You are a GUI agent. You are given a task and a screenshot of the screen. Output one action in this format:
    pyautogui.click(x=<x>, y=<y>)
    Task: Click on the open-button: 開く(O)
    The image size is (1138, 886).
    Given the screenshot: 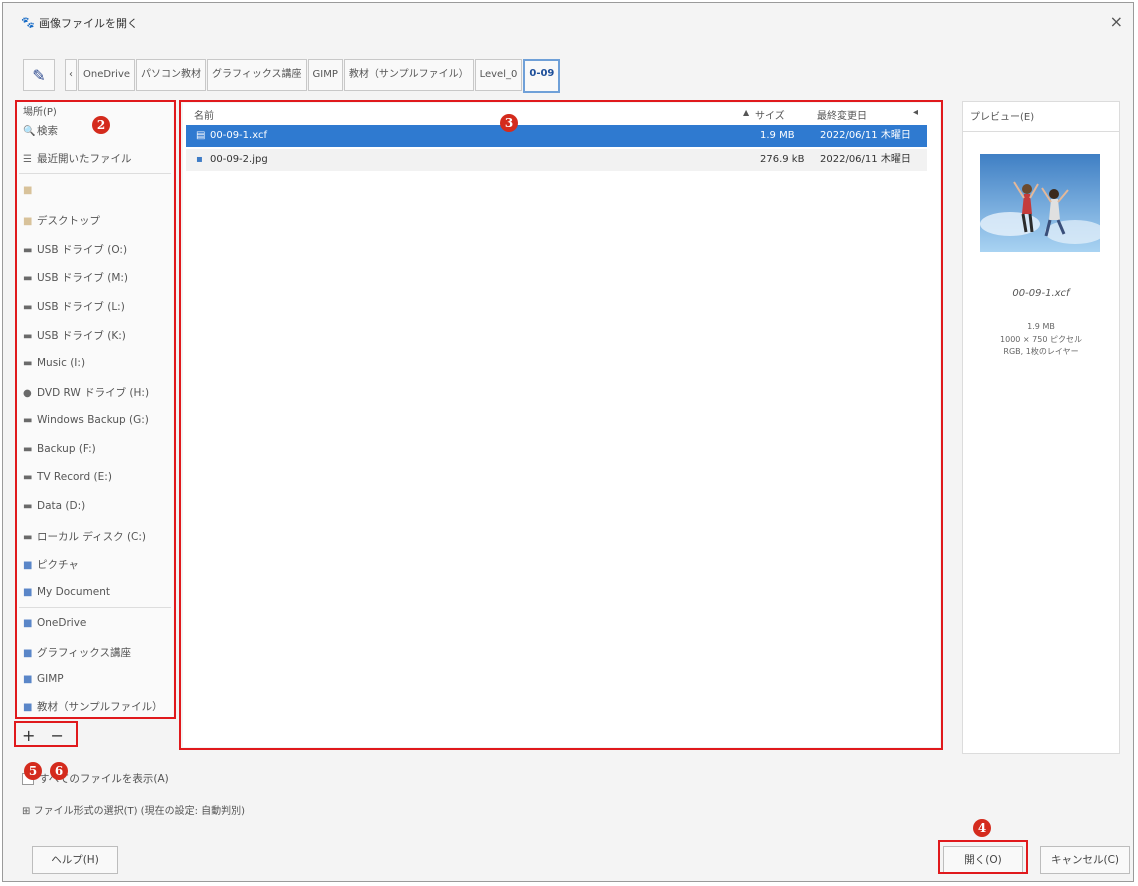 What is the action you would take?
    pyautogui.click(x=983, y=860)
    